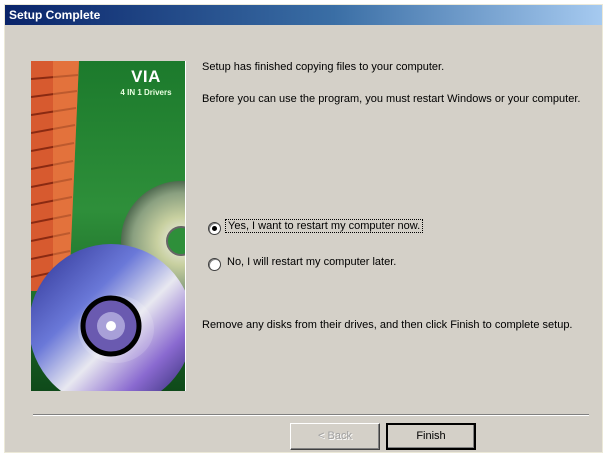 This screenshot has height=457, width=607. Describe the element at coordinates (303, 15) in the screenshot. I see `title-bar: Setup Complete` at that location.